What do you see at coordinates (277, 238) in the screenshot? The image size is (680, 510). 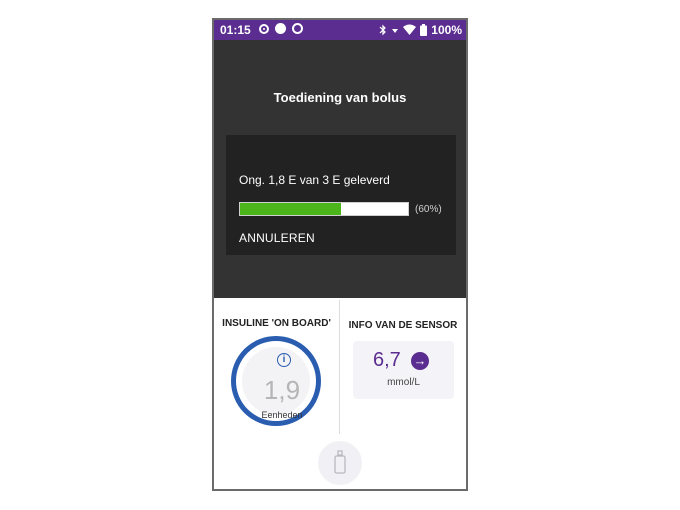 I see `cancel-button: ANNULEREN` at bounding box center [277, 238].